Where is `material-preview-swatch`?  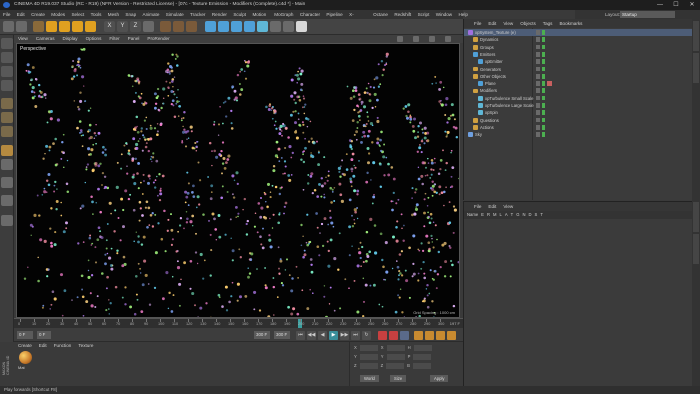 material-preview-swatch is located at coordinates (25, 357).